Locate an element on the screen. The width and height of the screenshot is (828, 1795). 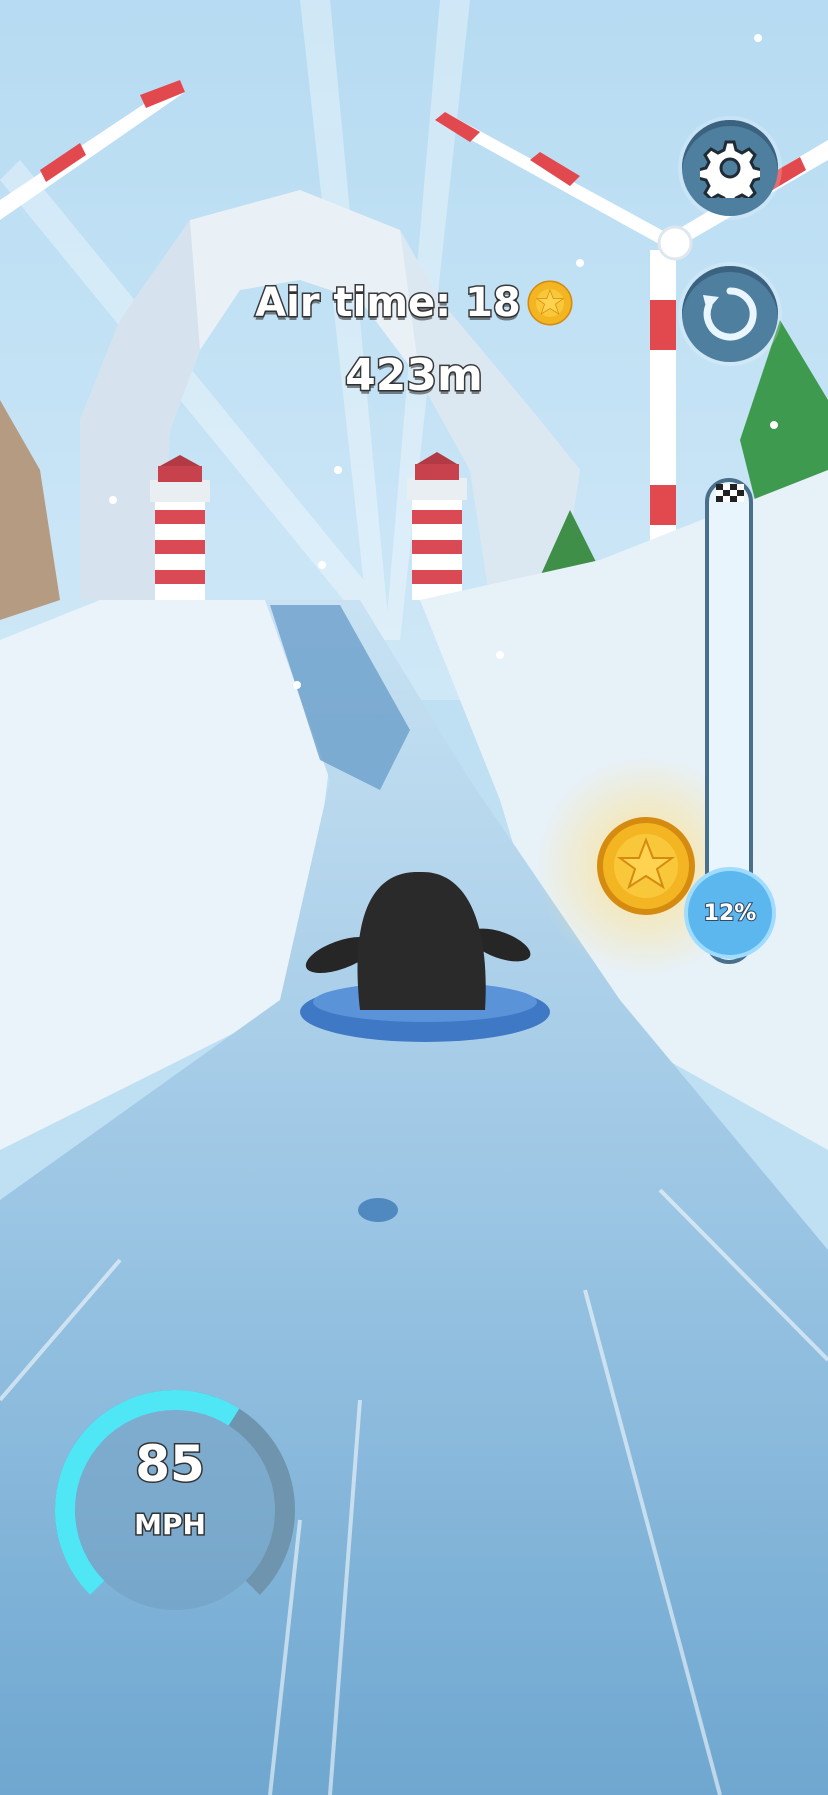
gear-icon is located at coordinates (730, 169).